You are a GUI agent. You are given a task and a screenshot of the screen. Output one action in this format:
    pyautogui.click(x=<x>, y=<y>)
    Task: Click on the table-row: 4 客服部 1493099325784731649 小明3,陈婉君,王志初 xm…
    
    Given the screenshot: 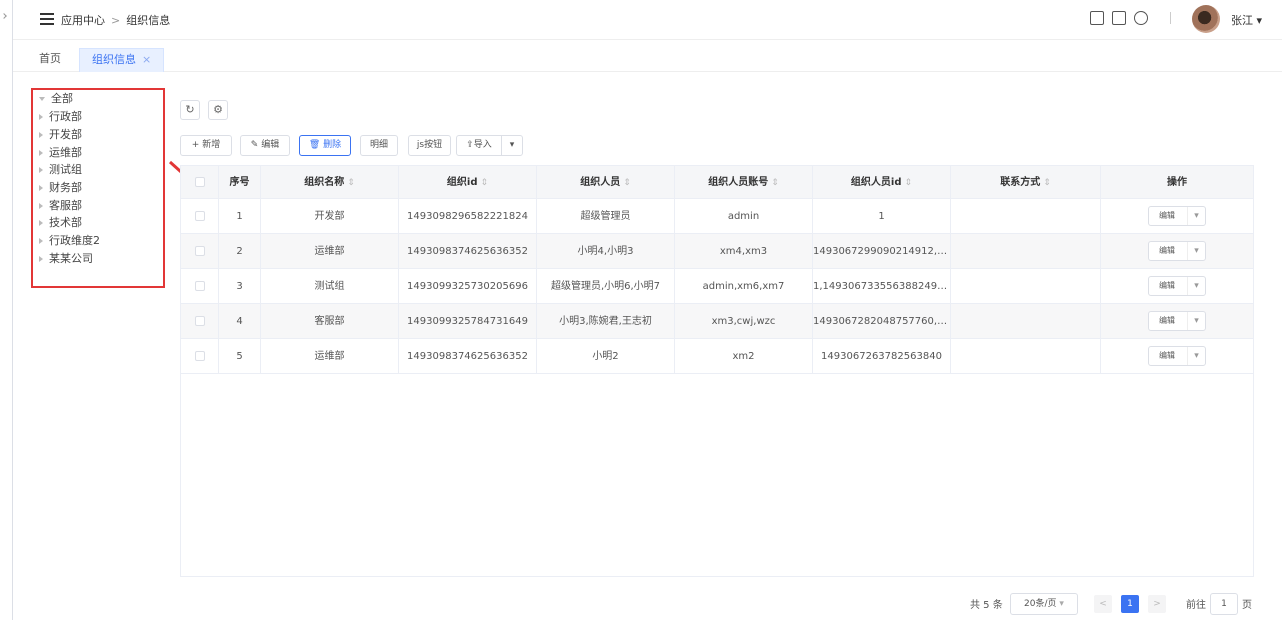 What is the action you would take?
    pyautogui.click(x=717, y=321)
    